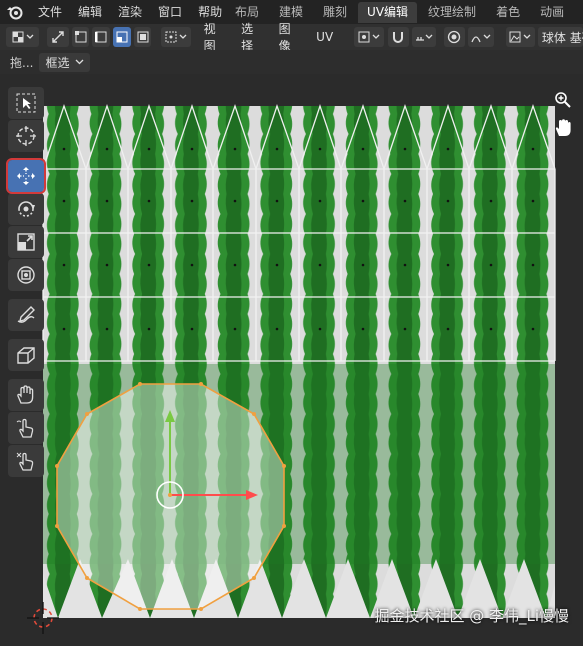 This screenshot has height=646, width=583. I want to click on grab-hand-icon, so click(25, 394).